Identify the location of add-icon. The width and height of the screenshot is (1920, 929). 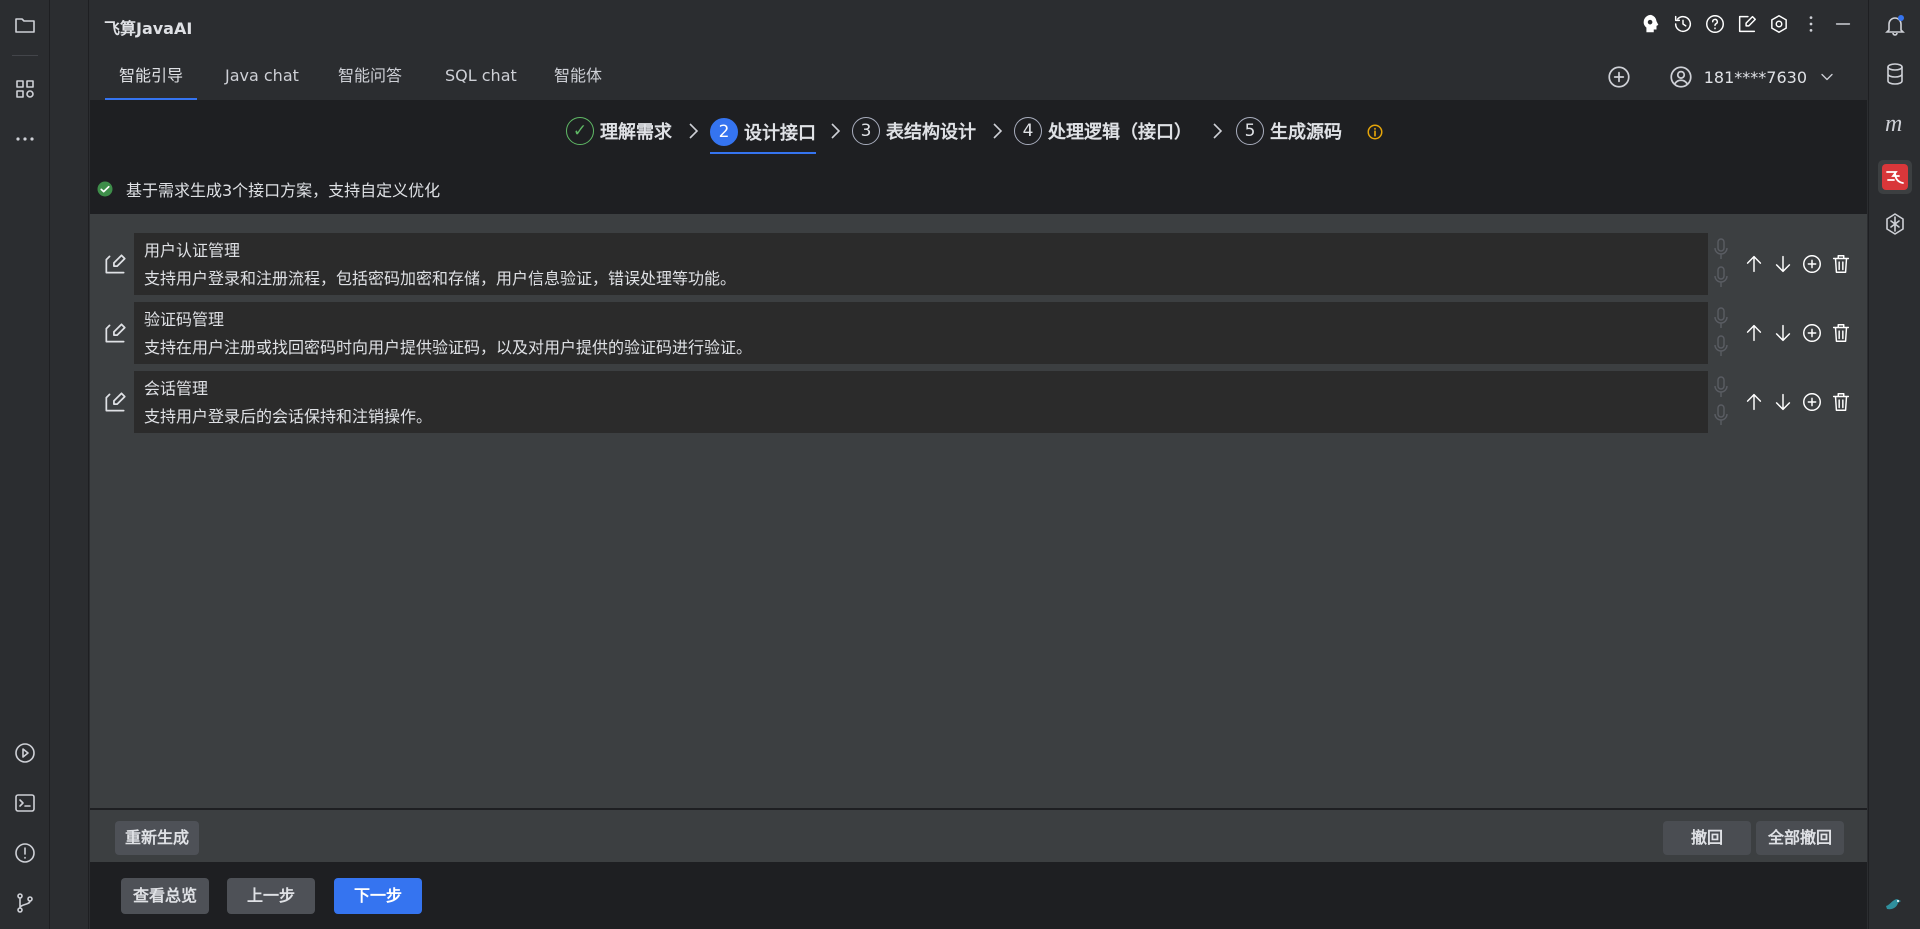
(1619, 77).